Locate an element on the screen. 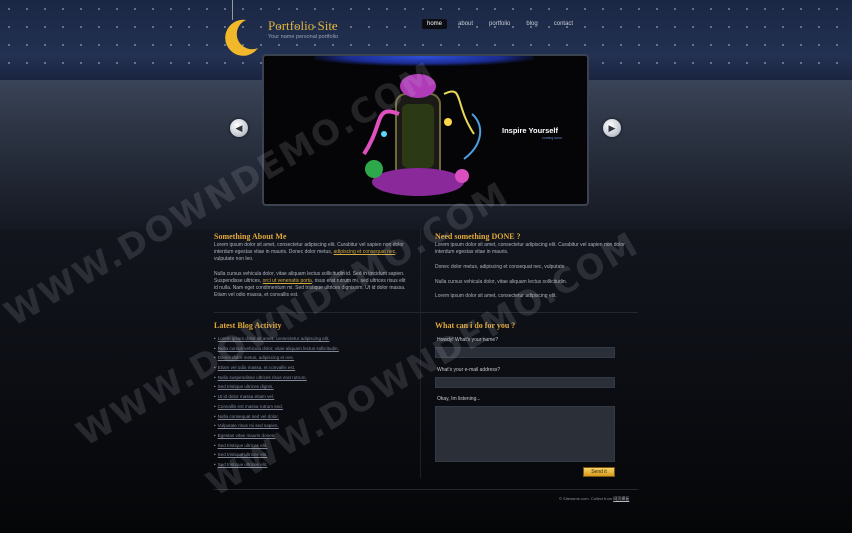  slide-artwork-image is located at coordinates (422, 135).